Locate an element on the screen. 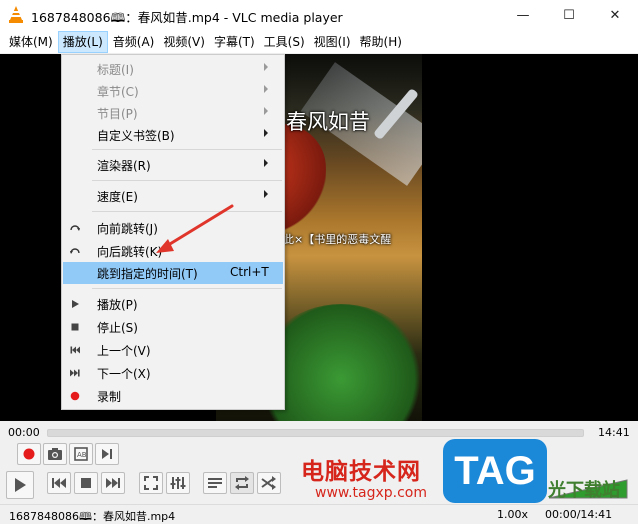 The image size is (638, 527). frame-step-button is located at coordinates (107, 454).